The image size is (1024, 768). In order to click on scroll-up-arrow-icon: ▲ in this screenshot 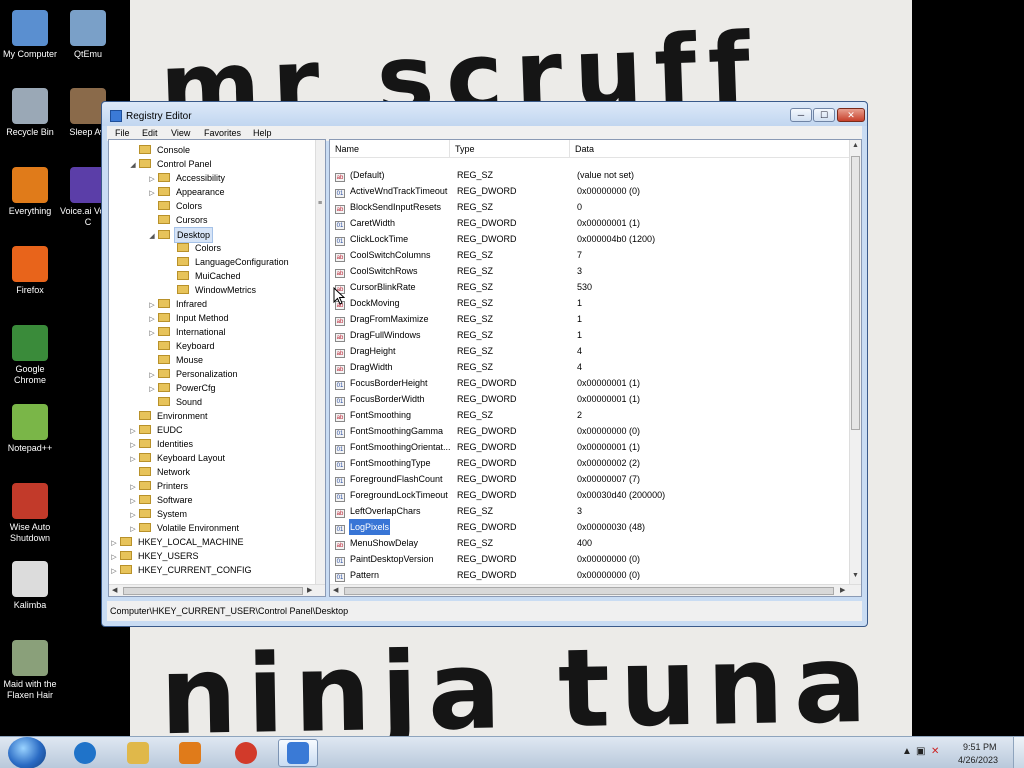, I will do `click(855, 145)`.